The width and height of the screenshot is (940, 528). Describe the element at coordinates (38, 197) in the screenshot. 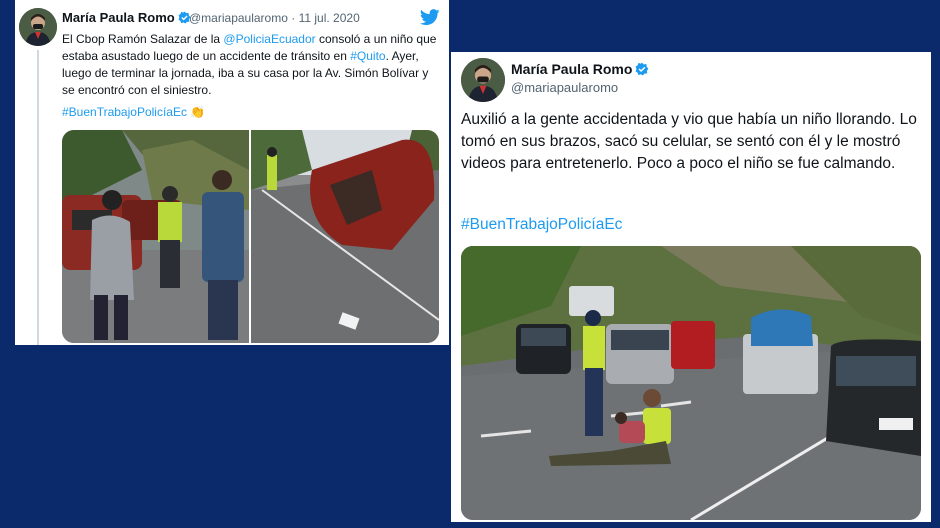

I see `thread-line` at that location.